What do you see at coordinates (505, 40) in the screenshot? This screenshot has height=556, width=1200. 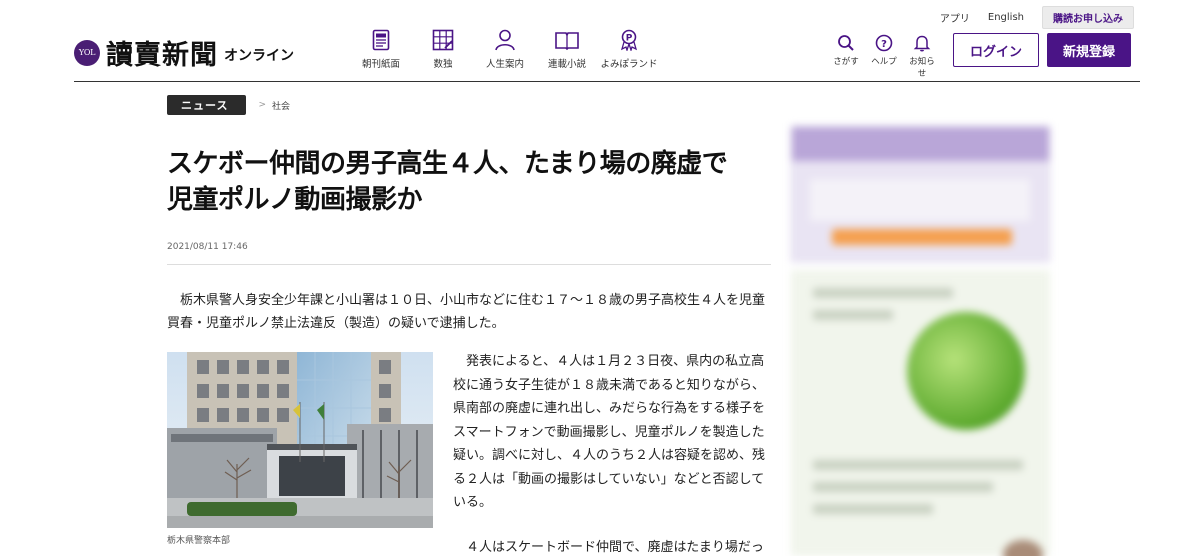 I see `person-icon` at bounding box center [505, 40].